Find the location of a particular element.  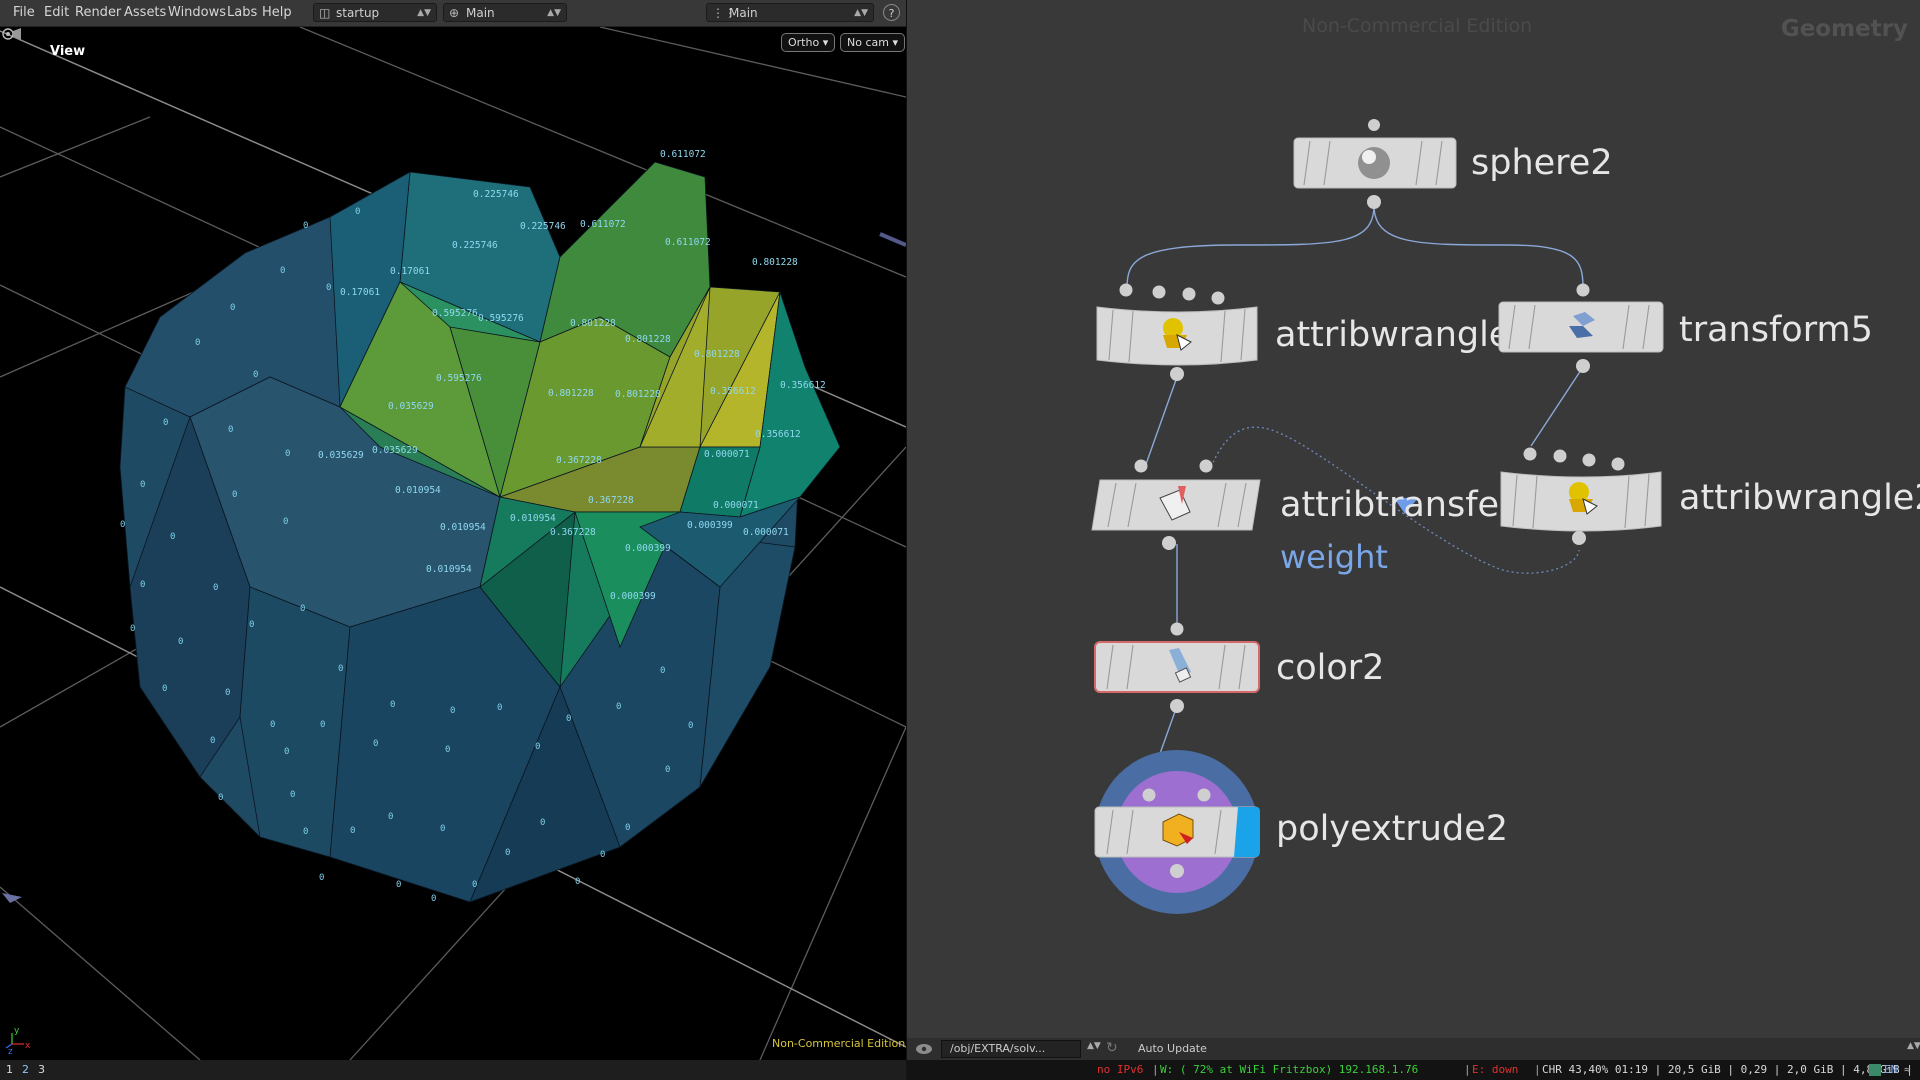

node-label-transform5: transform5 is located at coordinates (1776, 330).